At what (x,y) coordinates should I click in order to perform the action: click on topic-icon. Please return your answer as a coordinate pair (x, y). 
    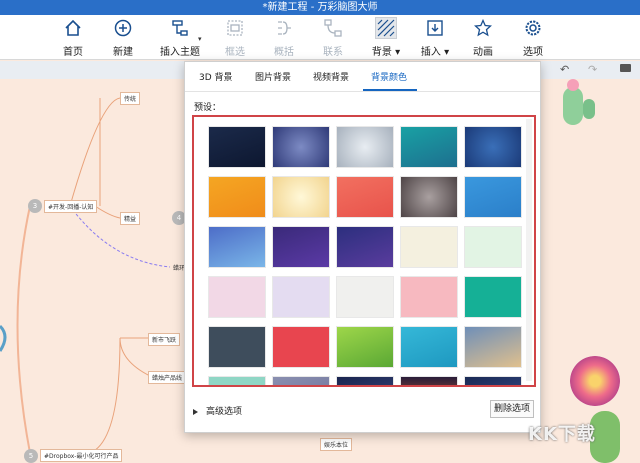
    Looking at the image, I should click on (180, 28).